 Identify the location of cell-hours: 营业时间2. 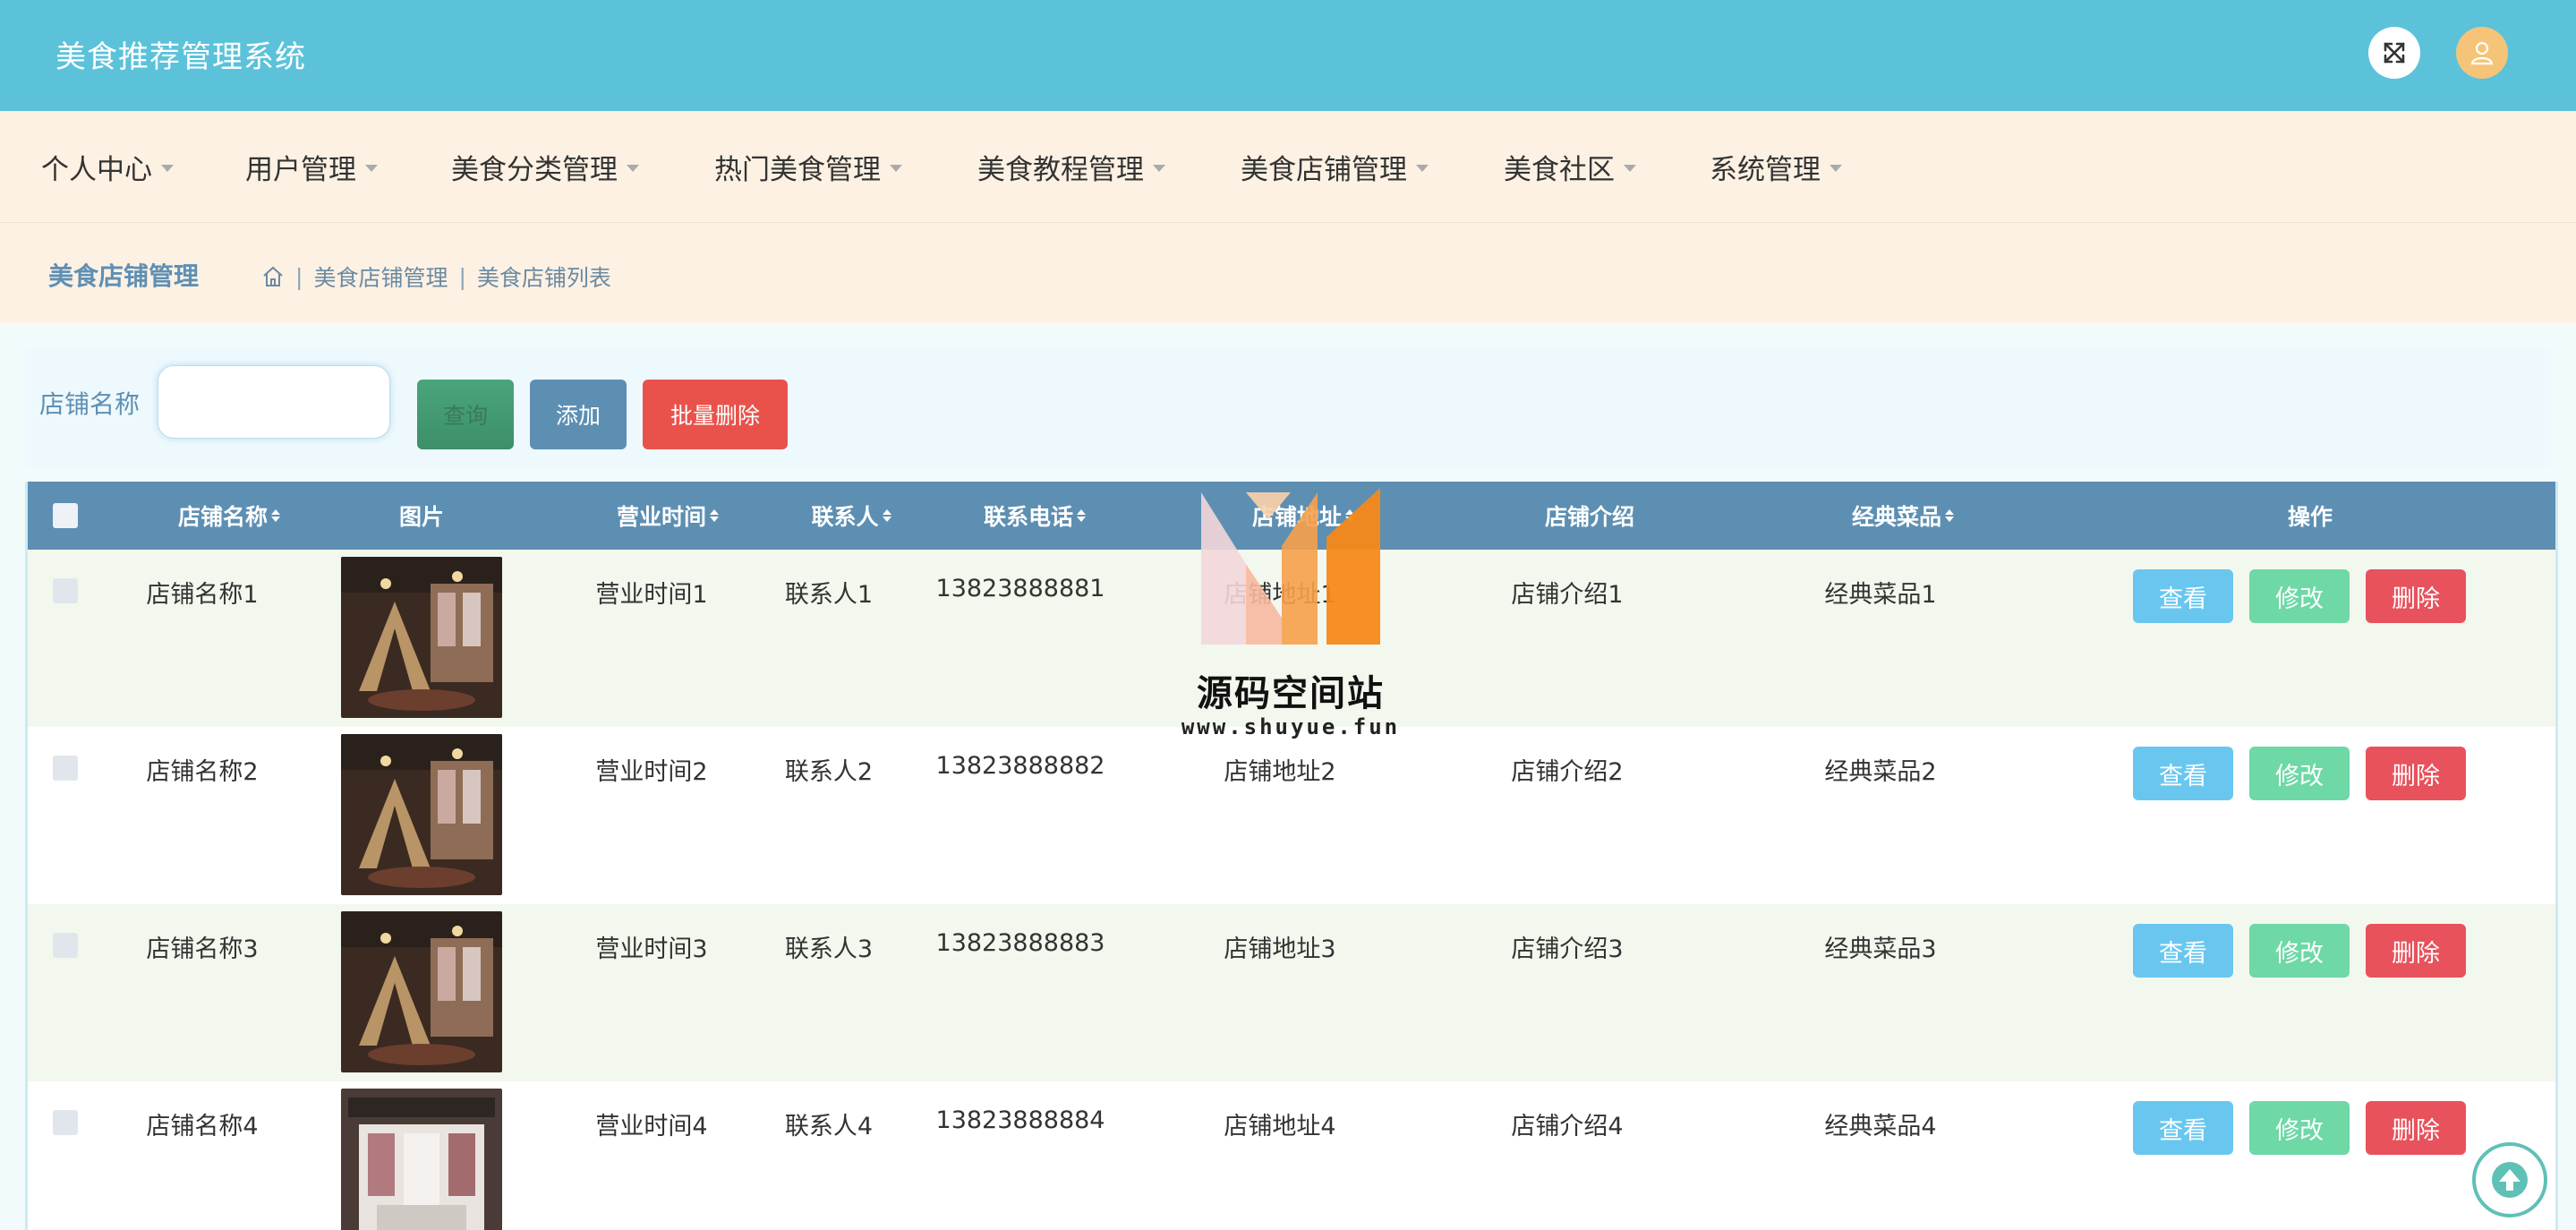
(651, 772).